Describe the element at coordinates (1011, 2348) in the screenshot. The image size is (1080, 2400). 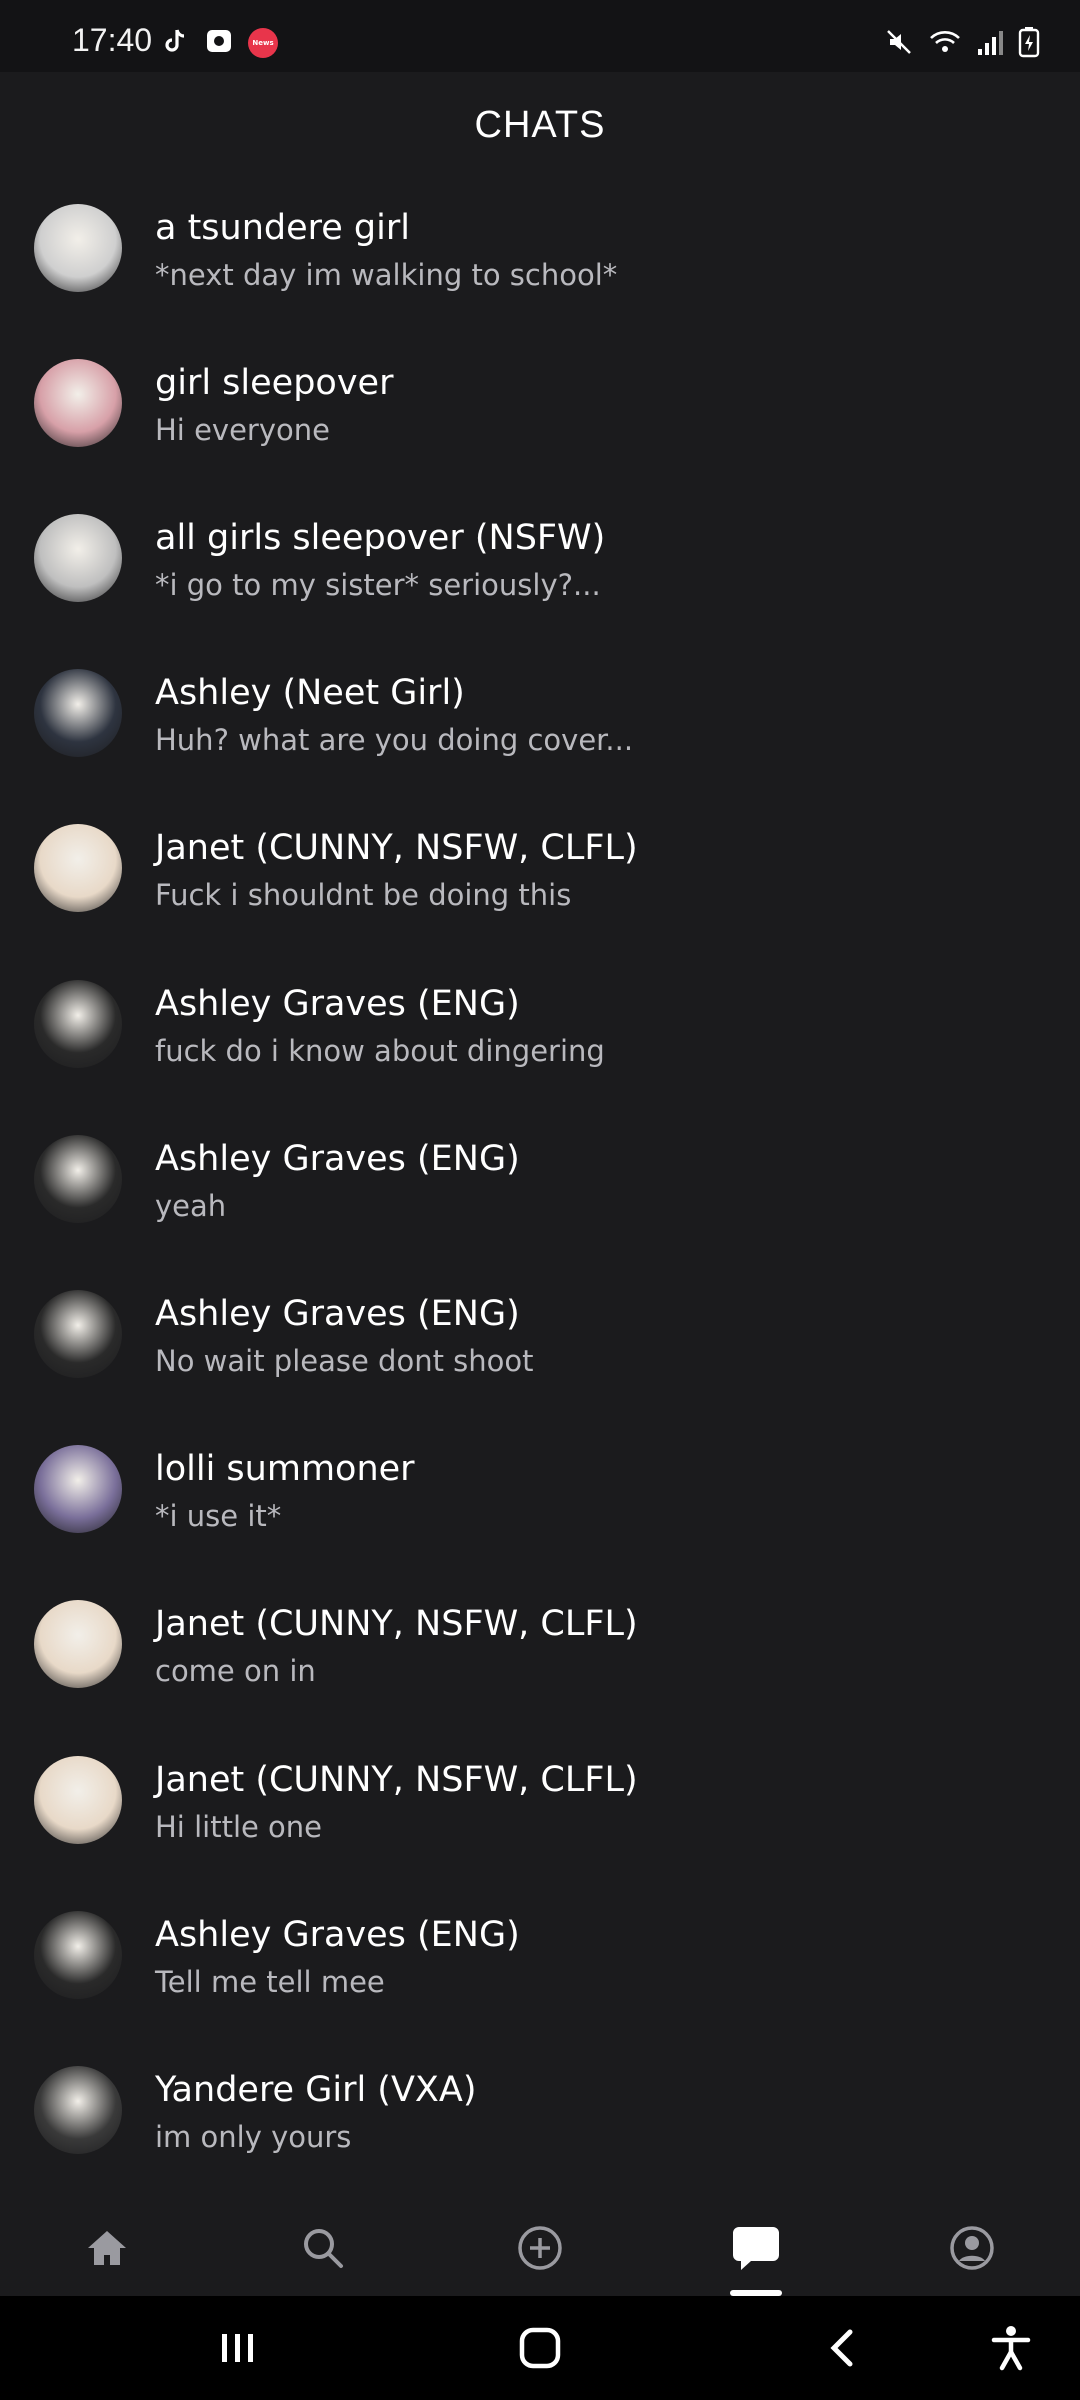
I see `accessibility-icon` at that location.